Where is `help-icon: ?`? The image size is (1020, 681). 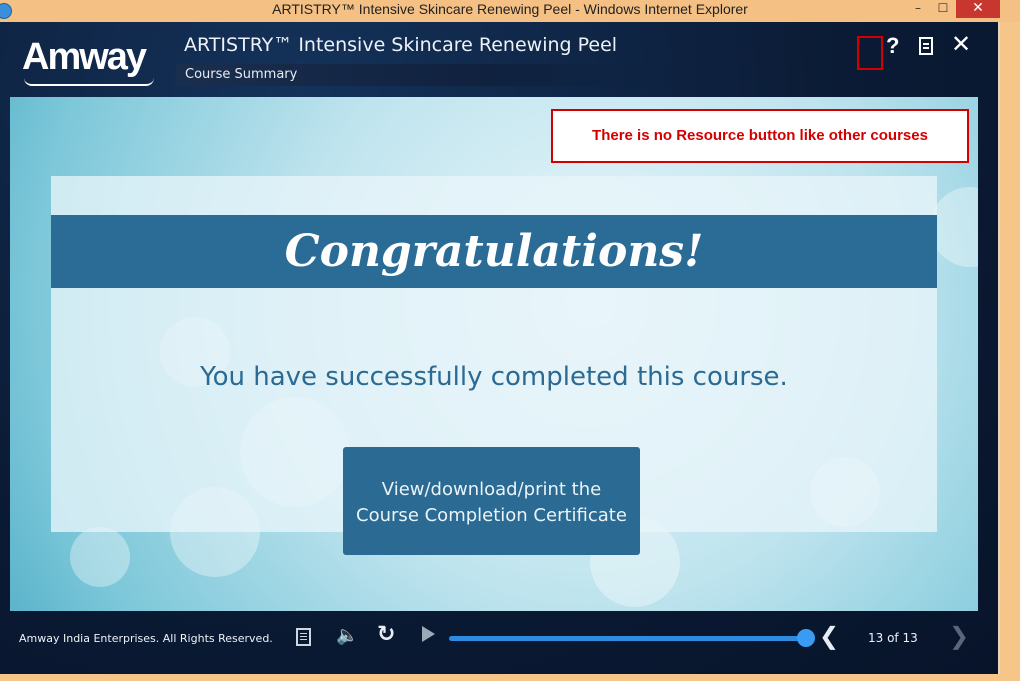 help-icon: ? is located at coordinates (892, 46).